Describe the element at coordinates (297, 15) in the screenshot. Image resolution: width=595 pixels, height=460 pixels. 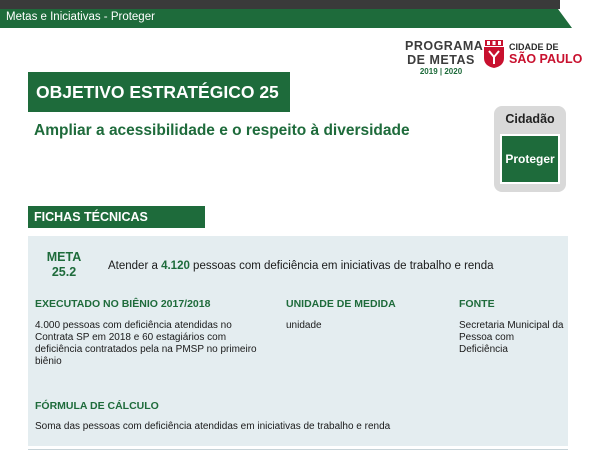
I see `top-banner: Metas e Iniciativas - Proteger` at that location.